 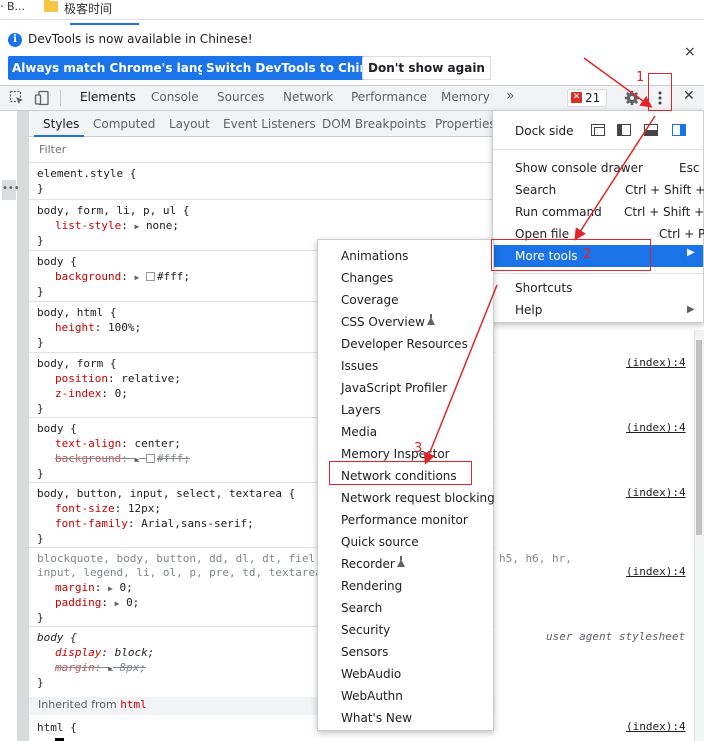 I want to click on tab-memory: Memory, so click(x=465, y=97).